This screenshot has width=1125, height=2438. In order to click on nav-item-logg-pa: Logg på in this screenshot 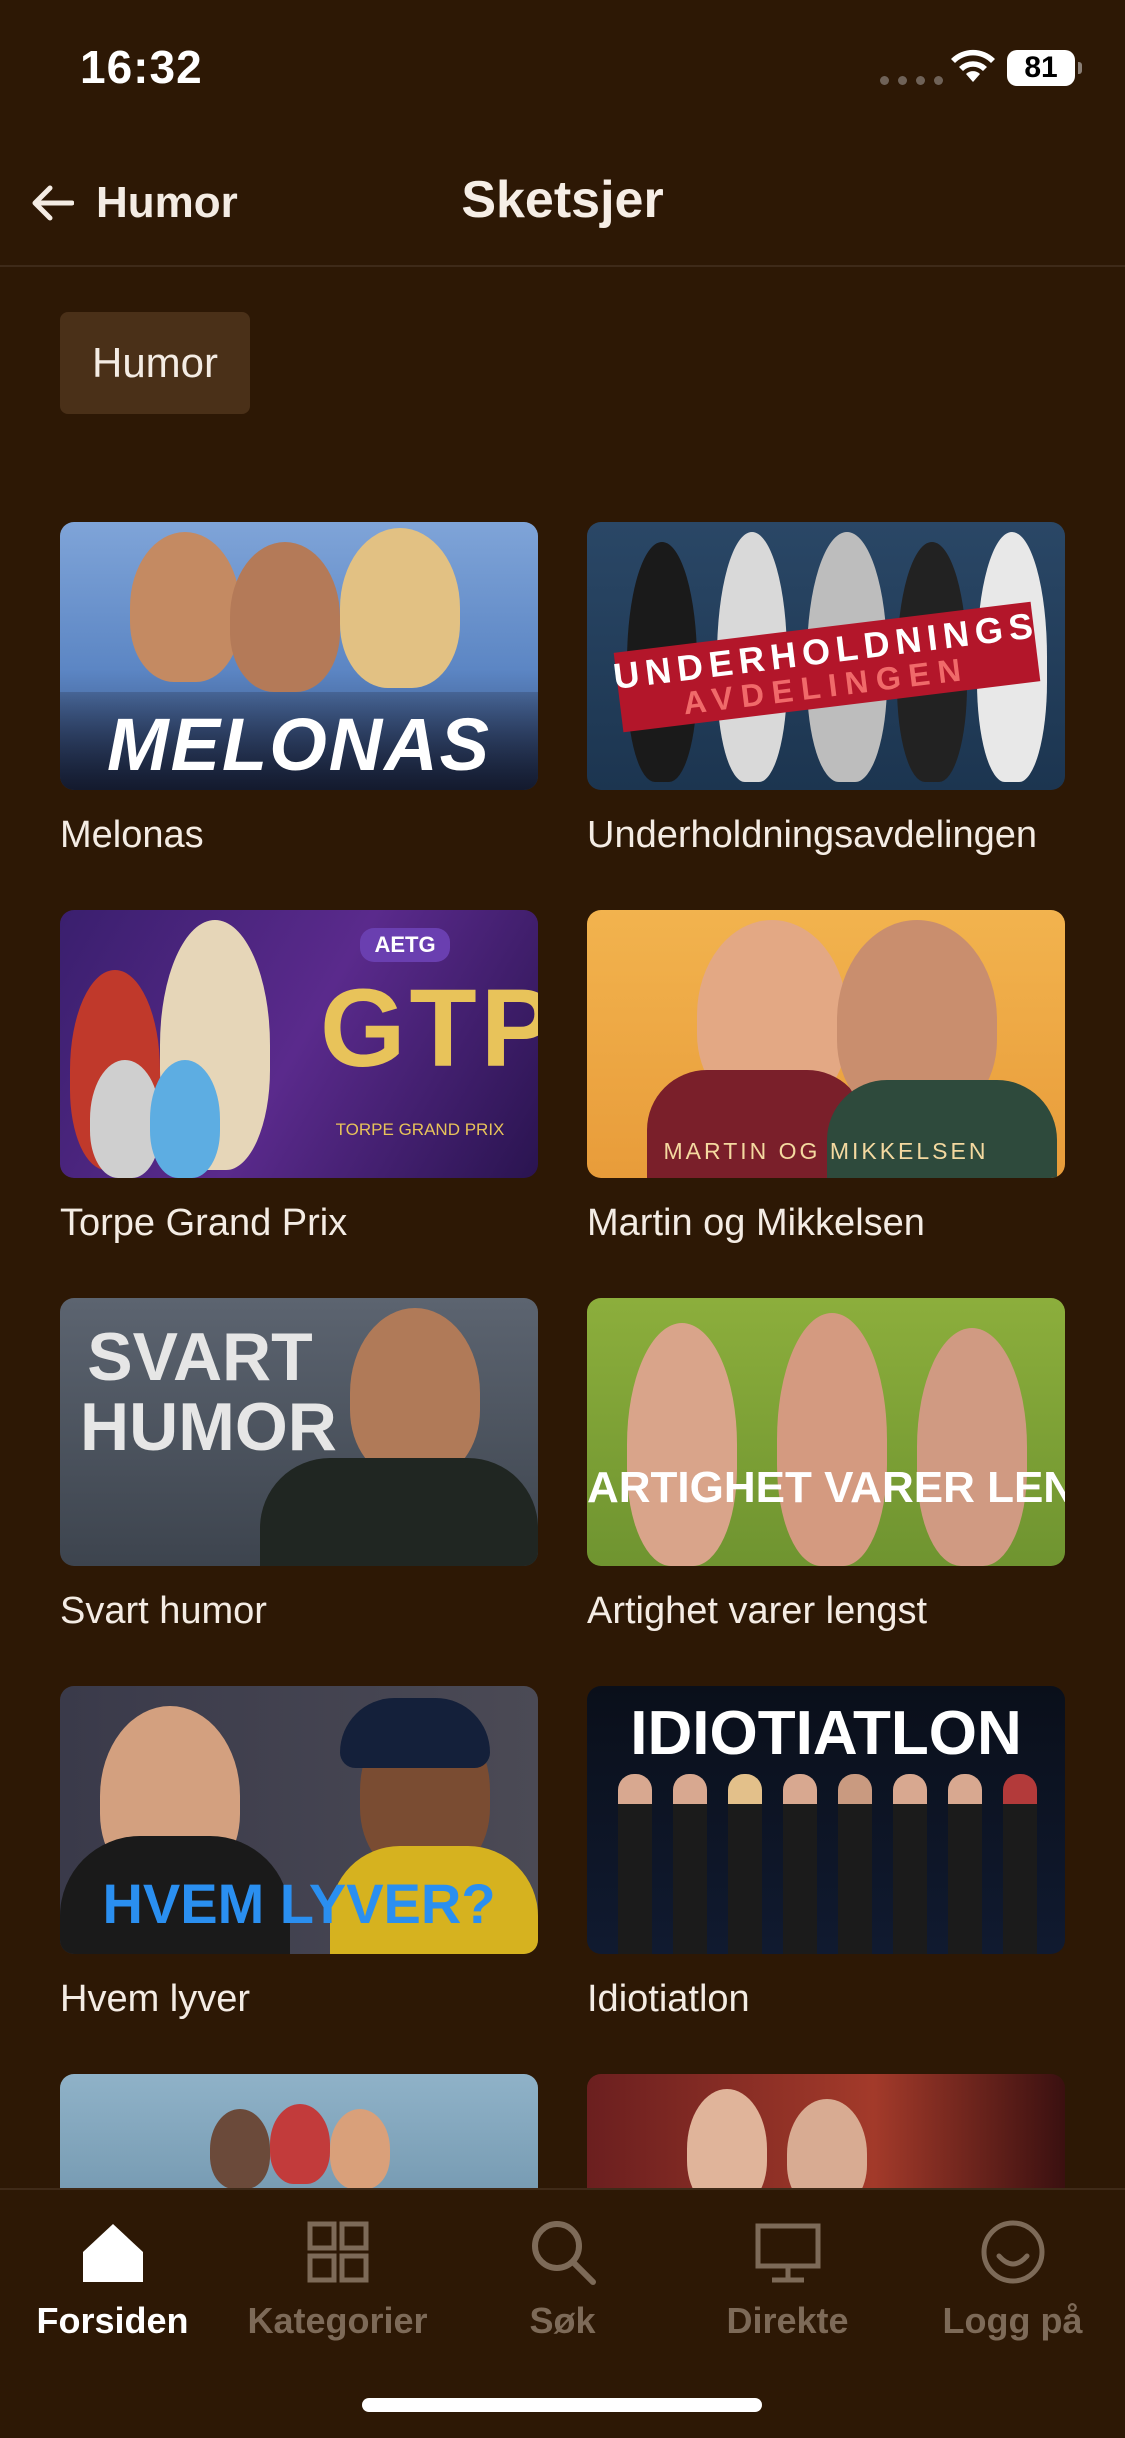, I will do `click(1012, 2273)`.